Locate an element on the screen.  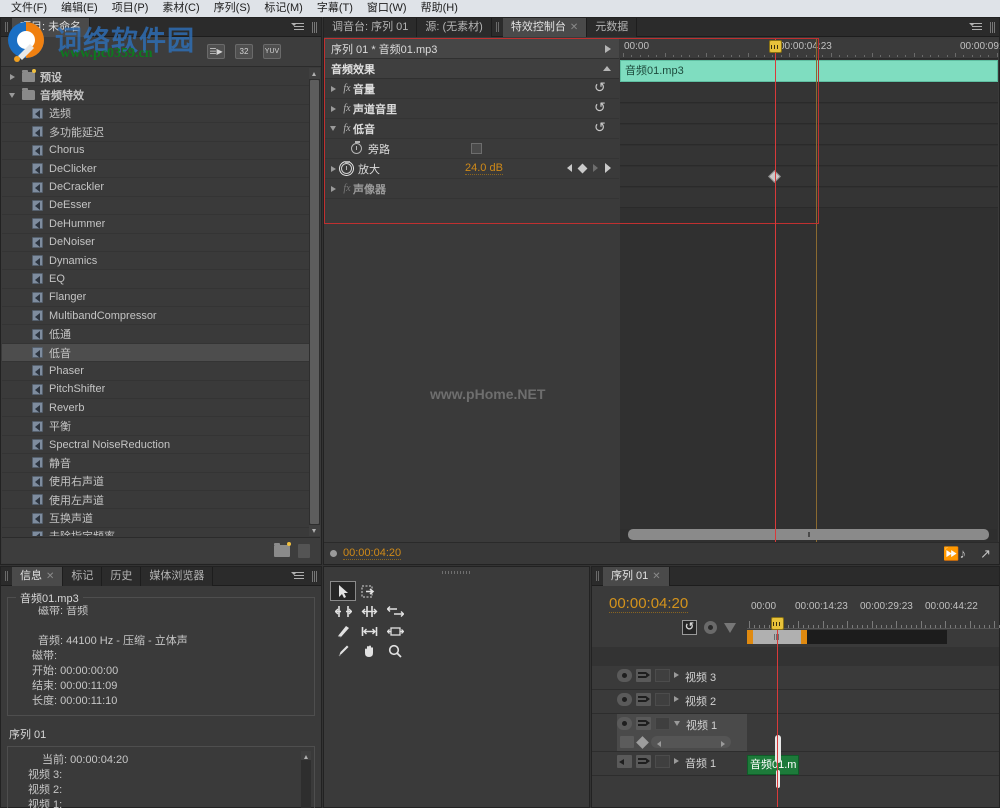
param-row-volume: fx 音量 is located at coordinates (472, 89).